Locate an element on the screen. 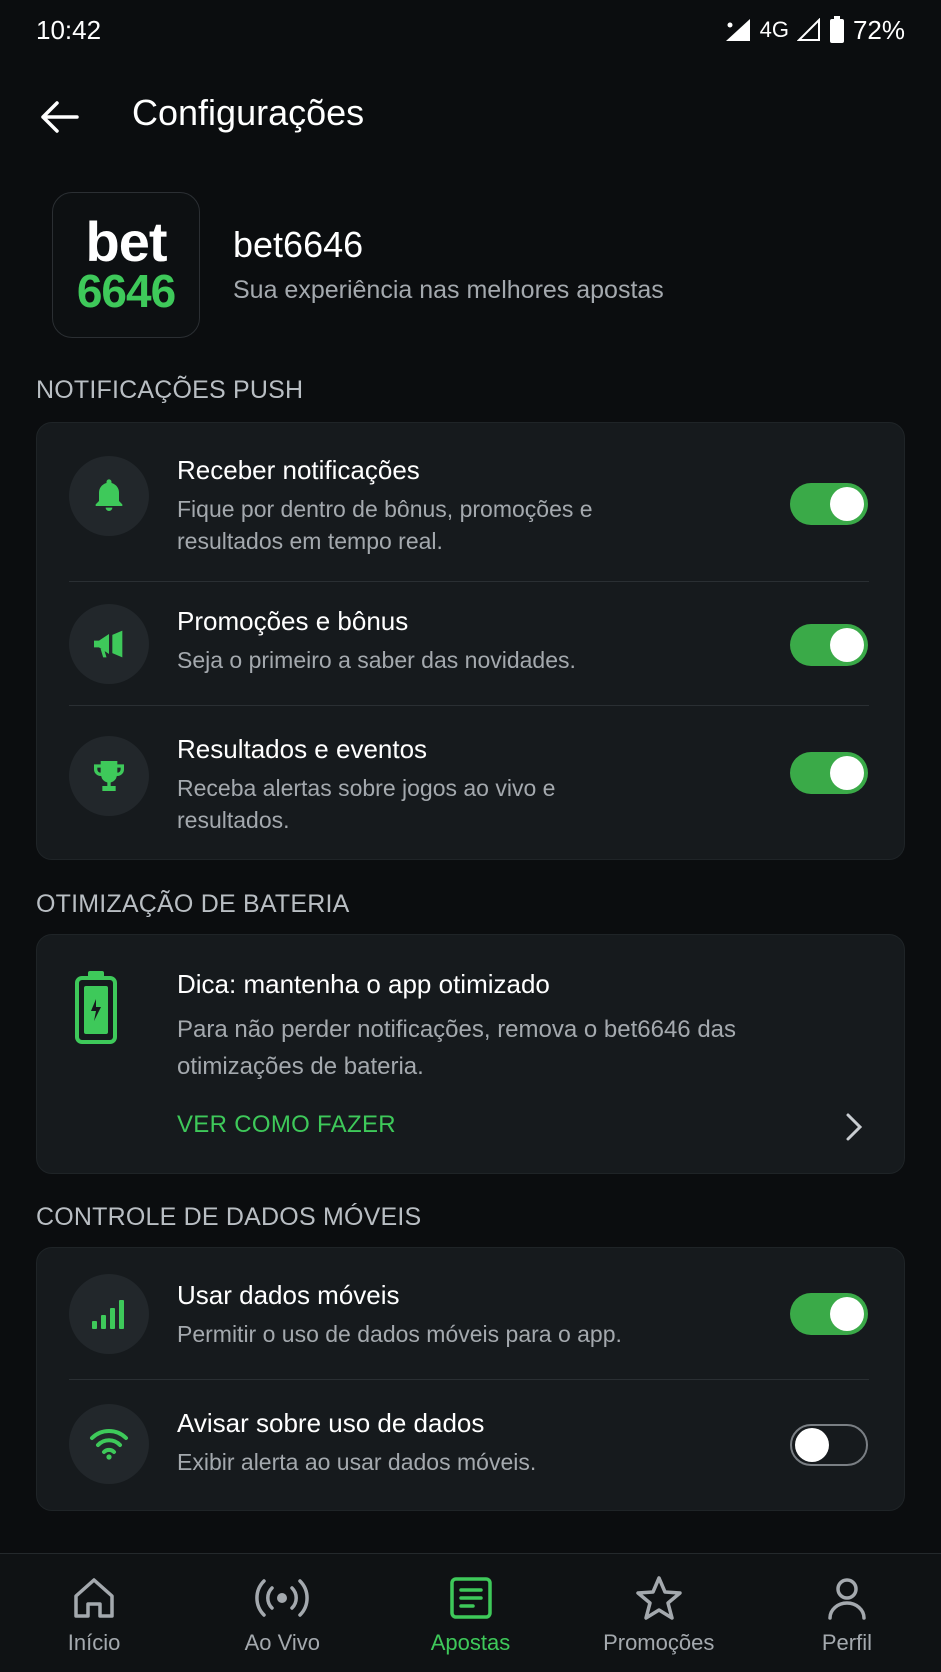  signal-bars-icon is located at coordinates (109, 1314).